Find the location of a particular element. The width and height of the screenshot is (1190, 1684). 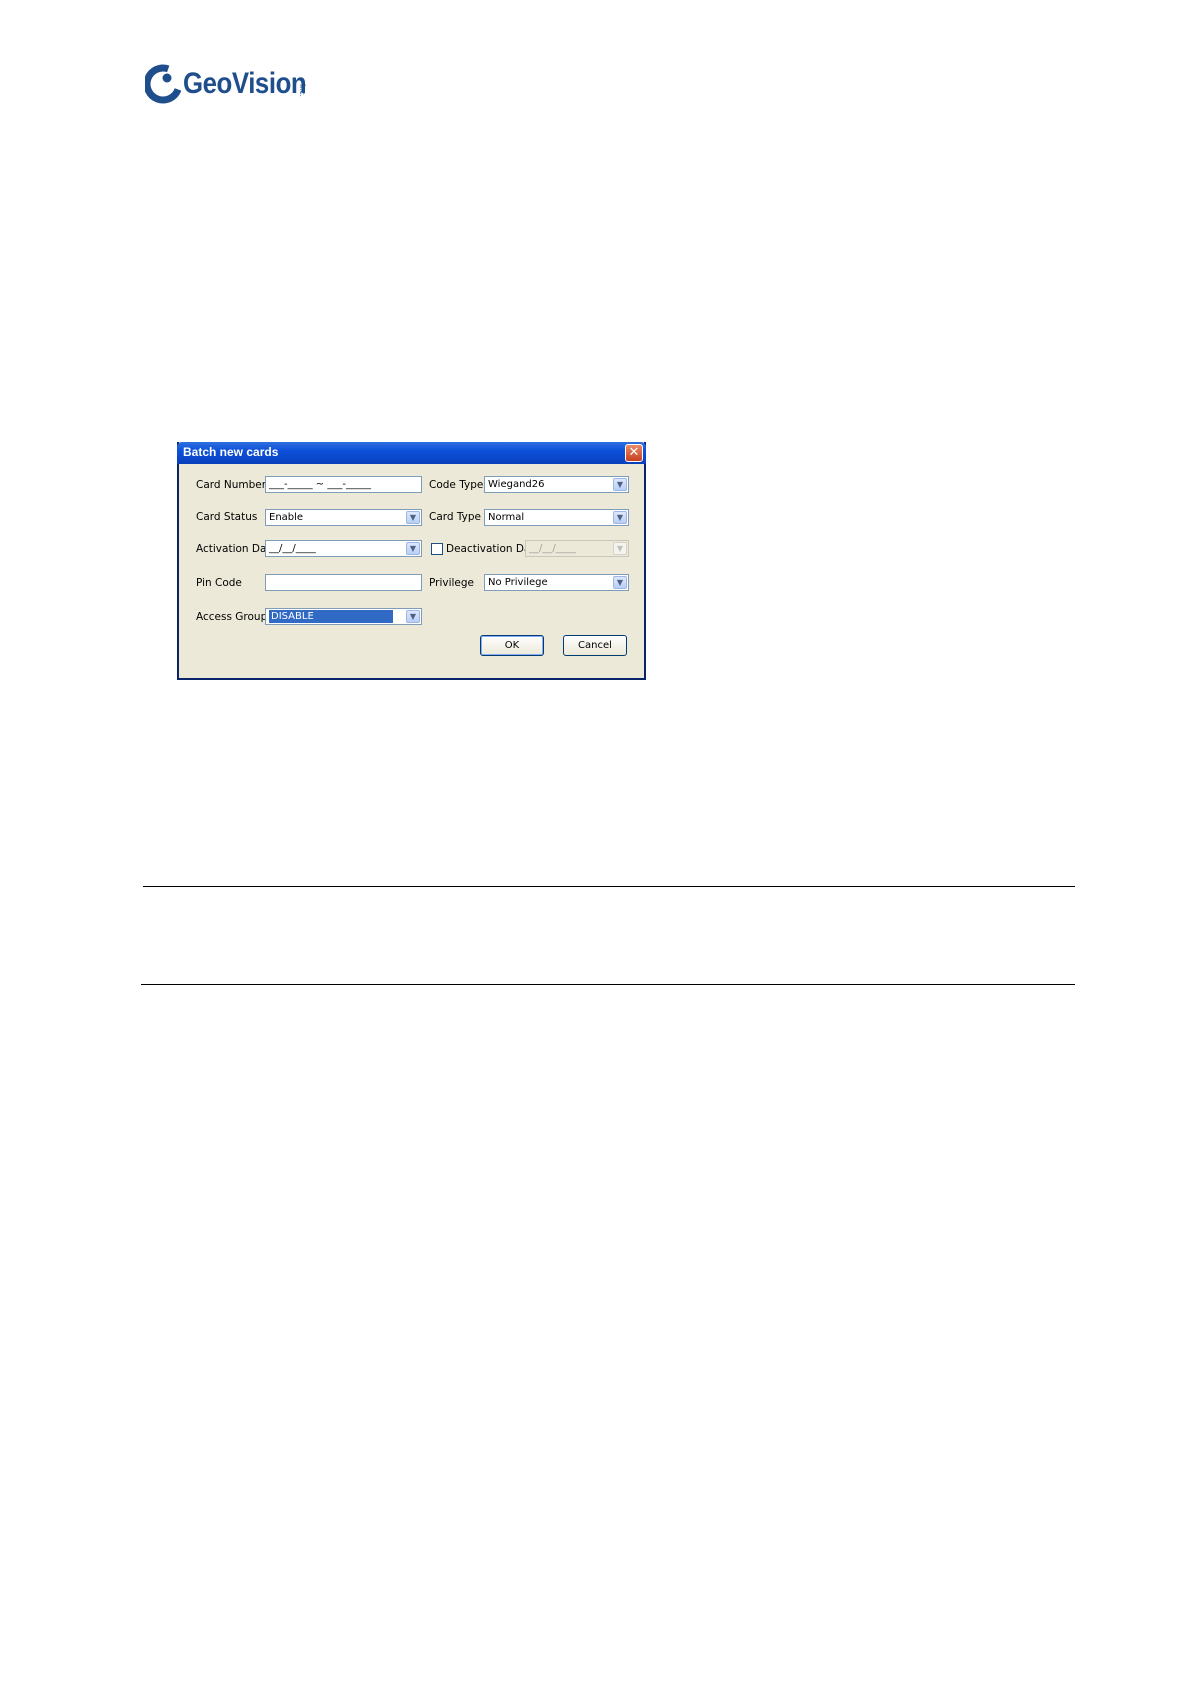

deactivation-date-value: __/__/____ is located at coordinates (552, 548).